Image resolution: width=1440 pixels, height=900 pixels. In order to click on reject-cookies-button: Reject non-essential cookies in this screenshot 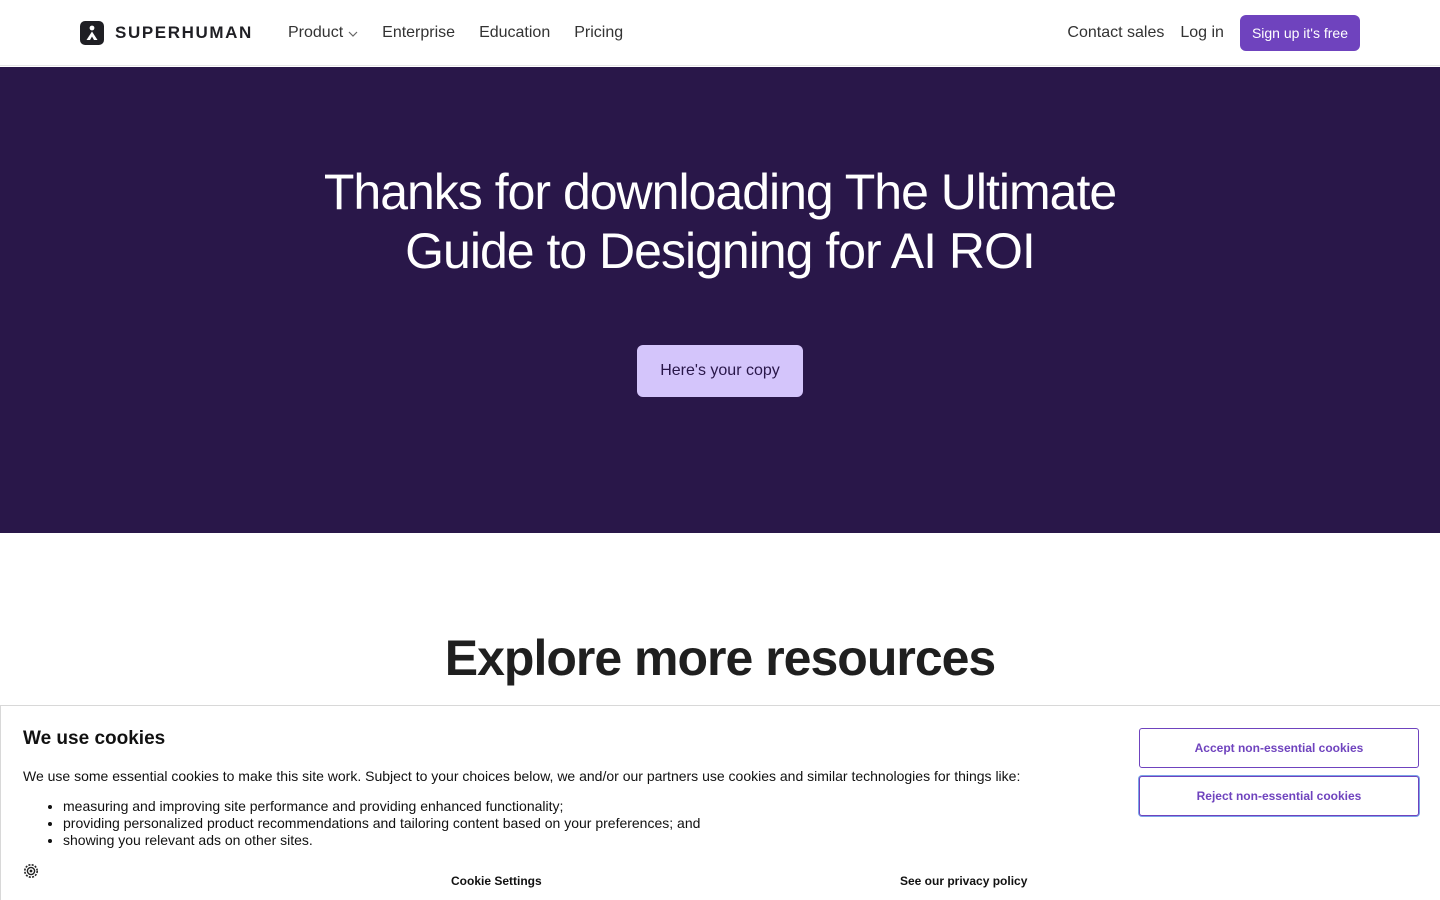, I will do `click(1279, 796)`.